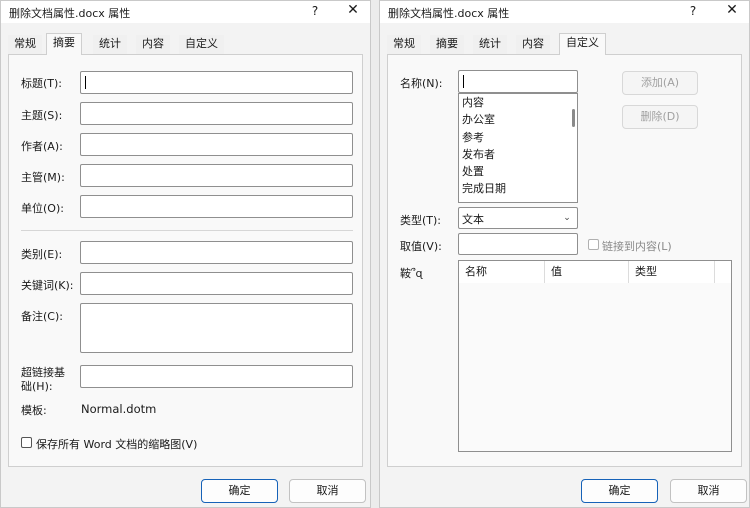 The image size is (750, 508). I want to click on type-select-value: 文本, so click(473, 219).